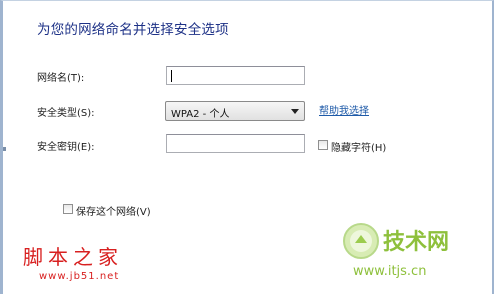 This screenshot has width=494, height=294. What do you see at coordinates (4, 149) in the screenshot?
I see `window-edge-marker` at bounding box center [4, 149].